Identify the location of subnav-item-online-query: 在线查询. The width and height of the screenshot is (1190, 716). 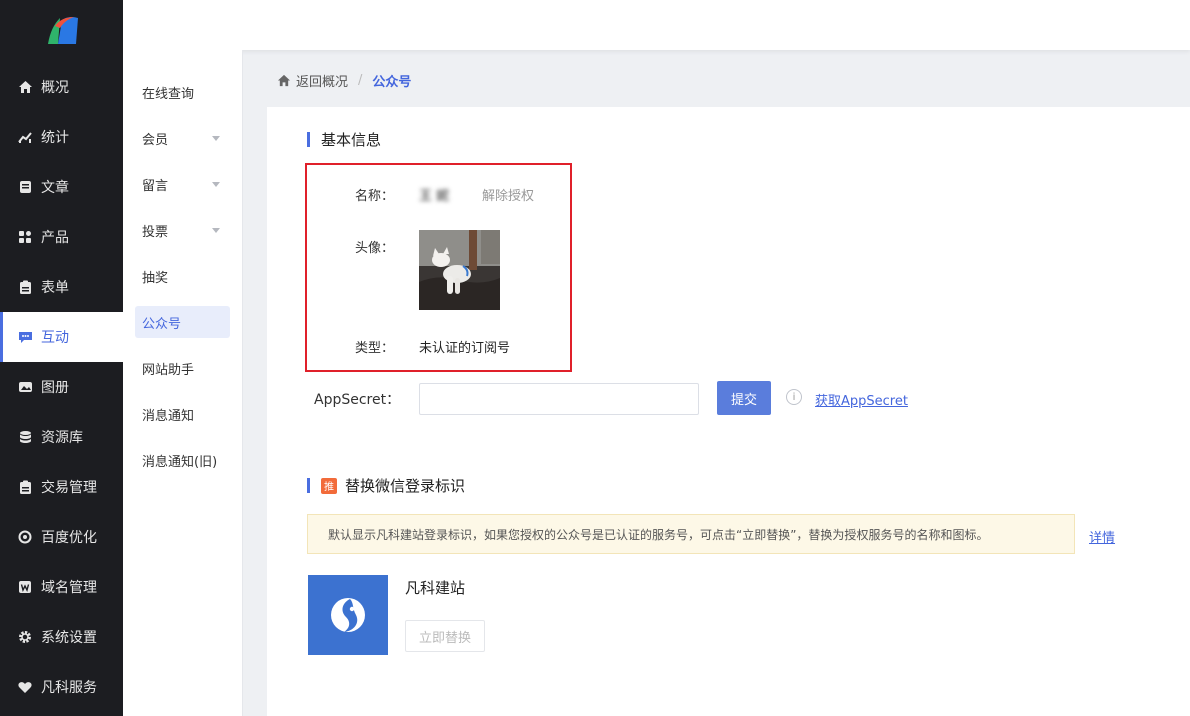
(182, 92).